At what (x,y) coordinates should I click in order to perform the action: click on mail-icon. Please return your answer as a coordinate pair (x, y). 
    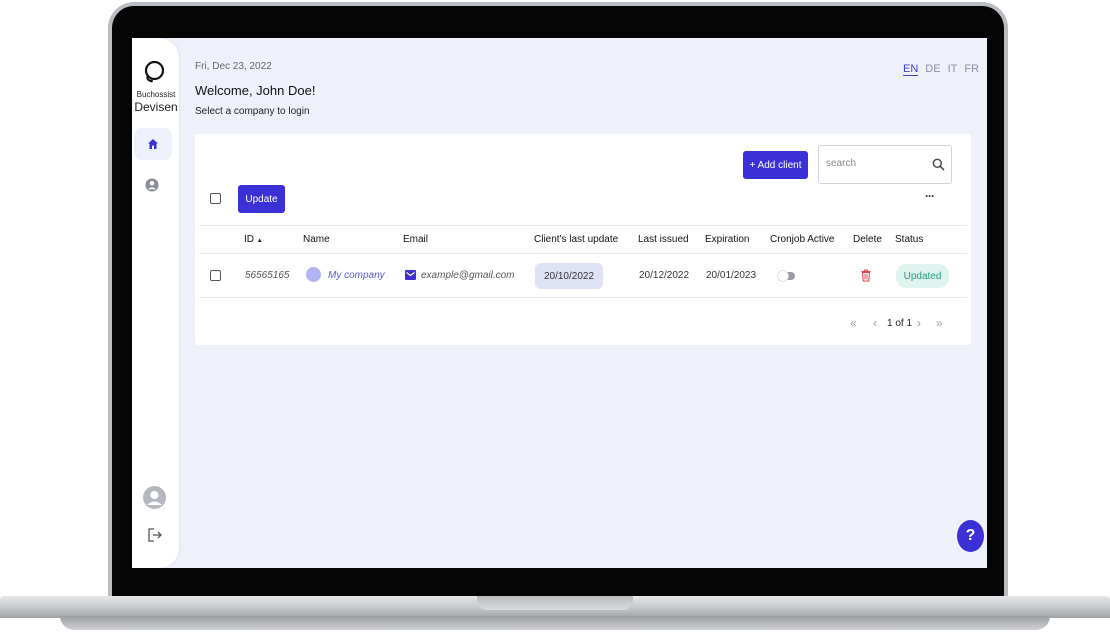
    Looking at the image, I should click on (410, 275).